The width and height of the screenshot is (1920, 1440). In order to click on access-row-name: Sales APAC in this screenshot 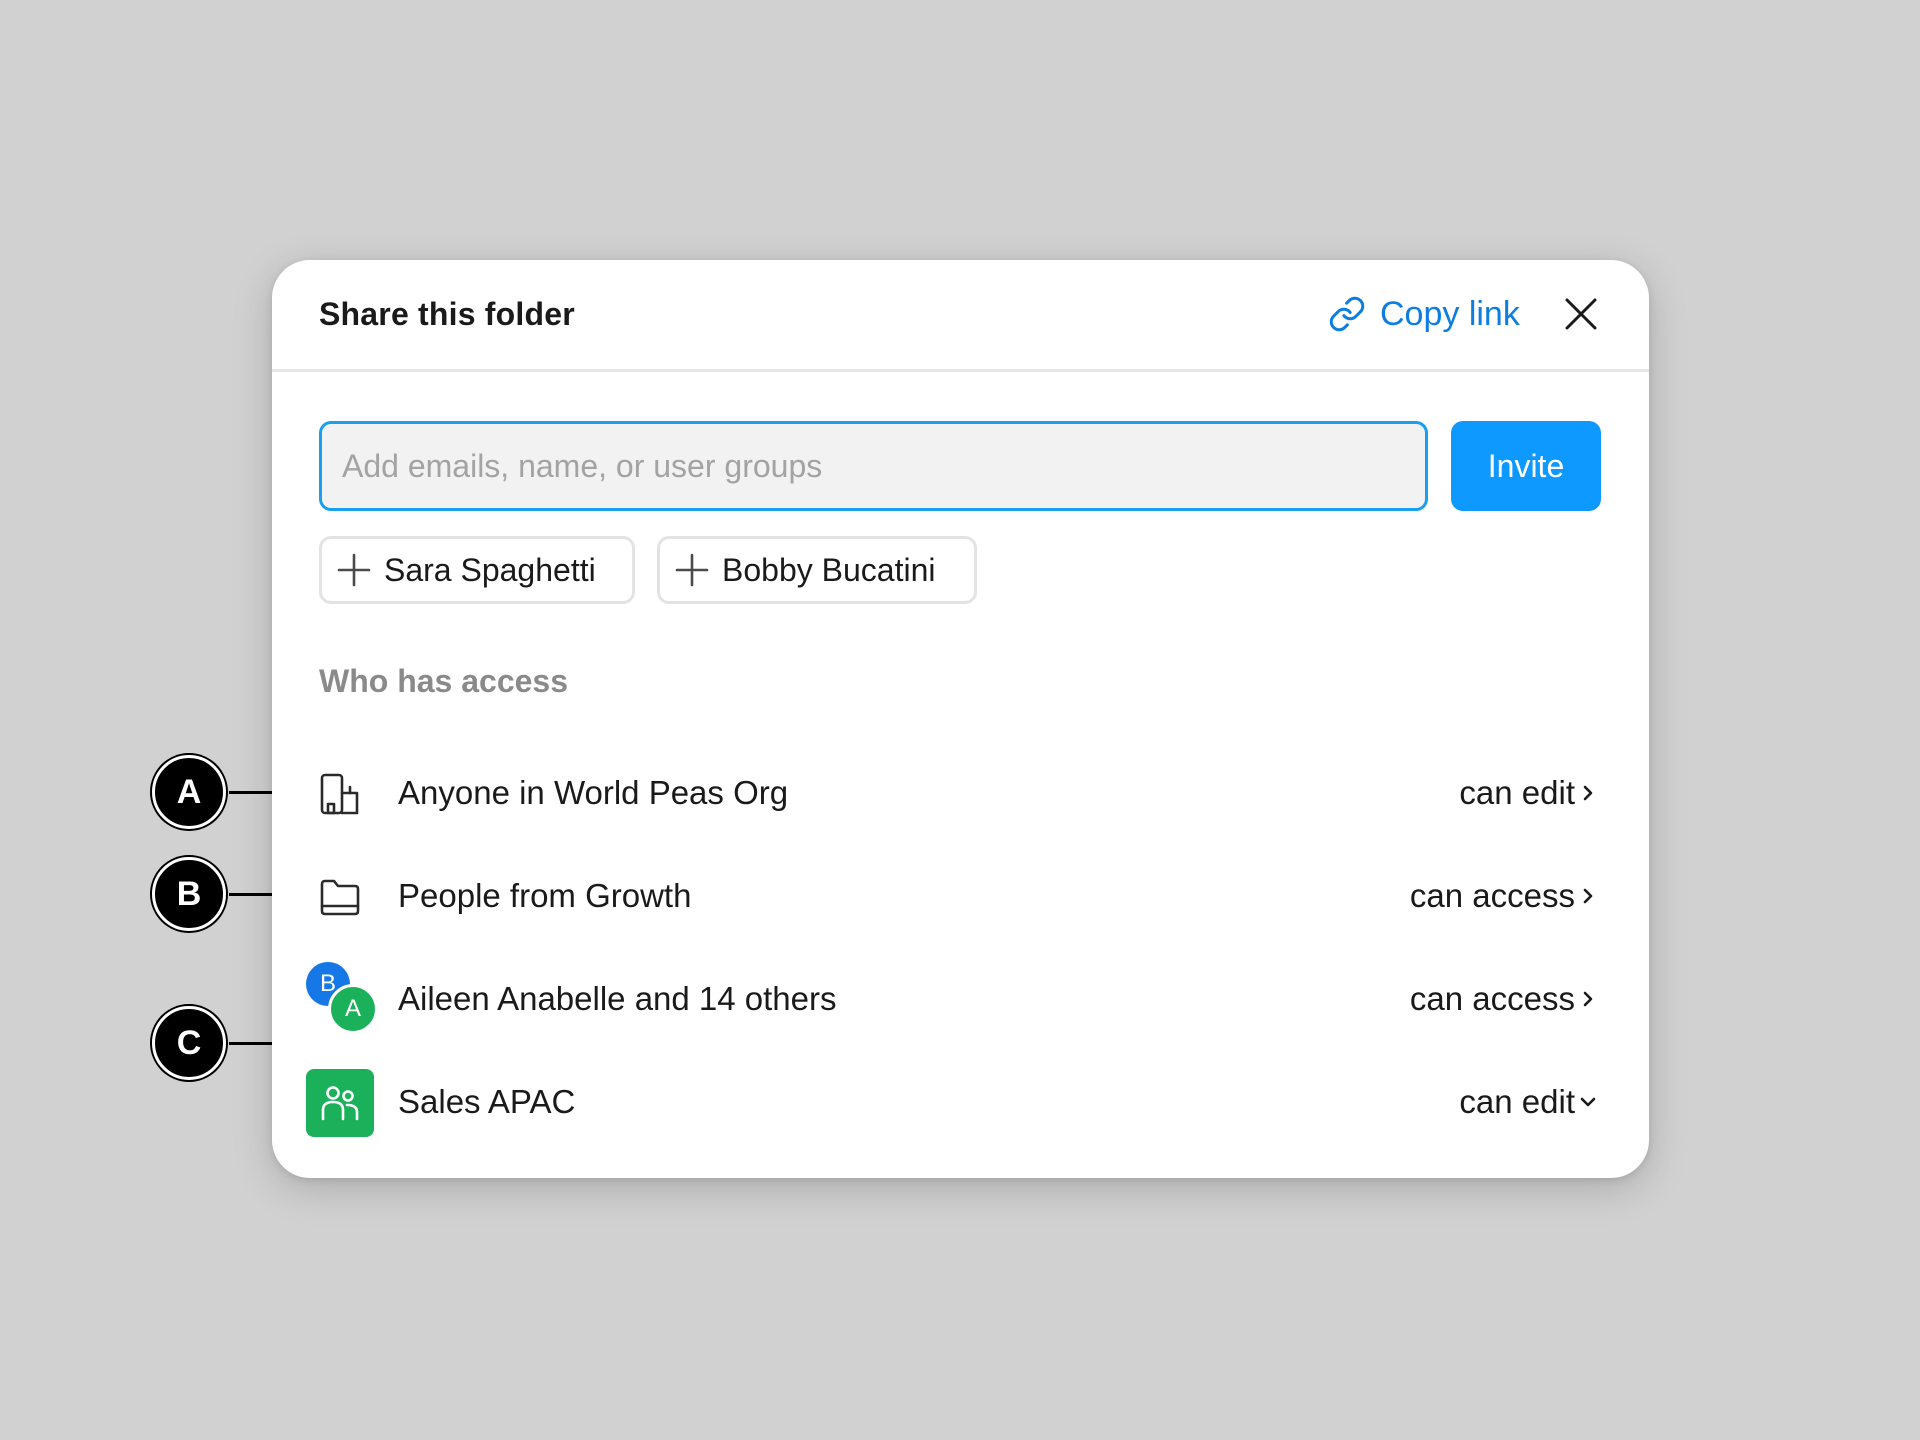, I will do `click(487, 1101)`.